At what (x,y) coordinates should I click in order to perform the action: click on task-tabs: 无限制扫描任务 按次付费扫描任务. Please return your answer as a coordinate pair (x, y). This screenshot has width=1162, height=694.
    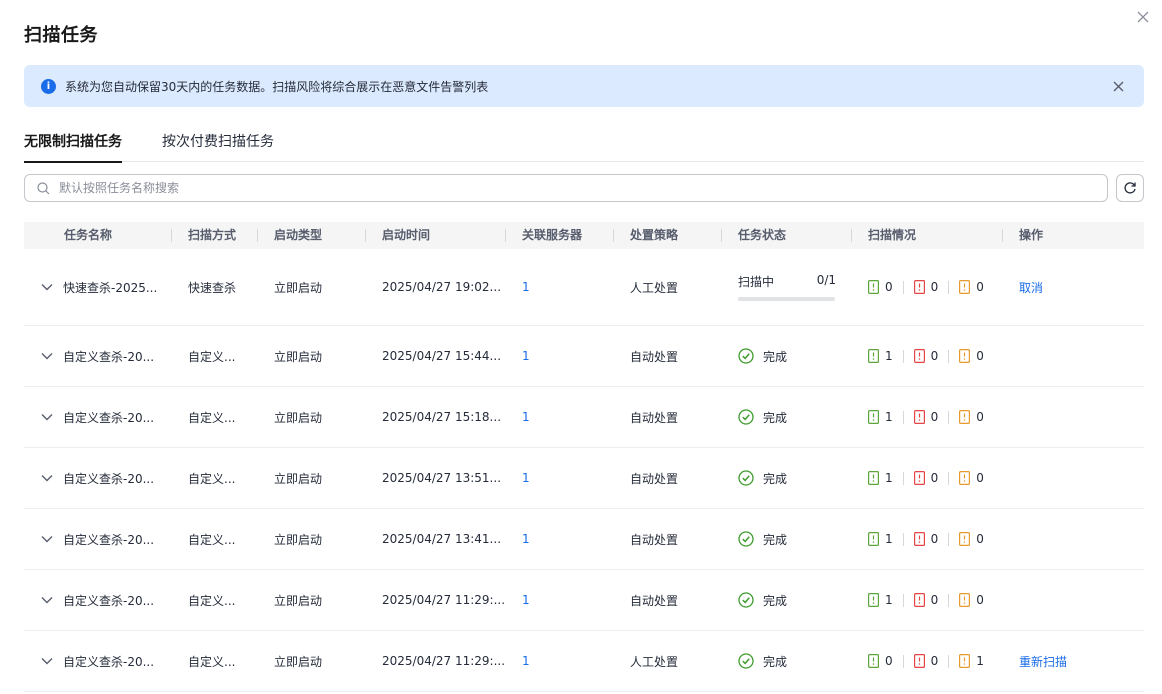
    Looking at the image, I should click on (584, 144).